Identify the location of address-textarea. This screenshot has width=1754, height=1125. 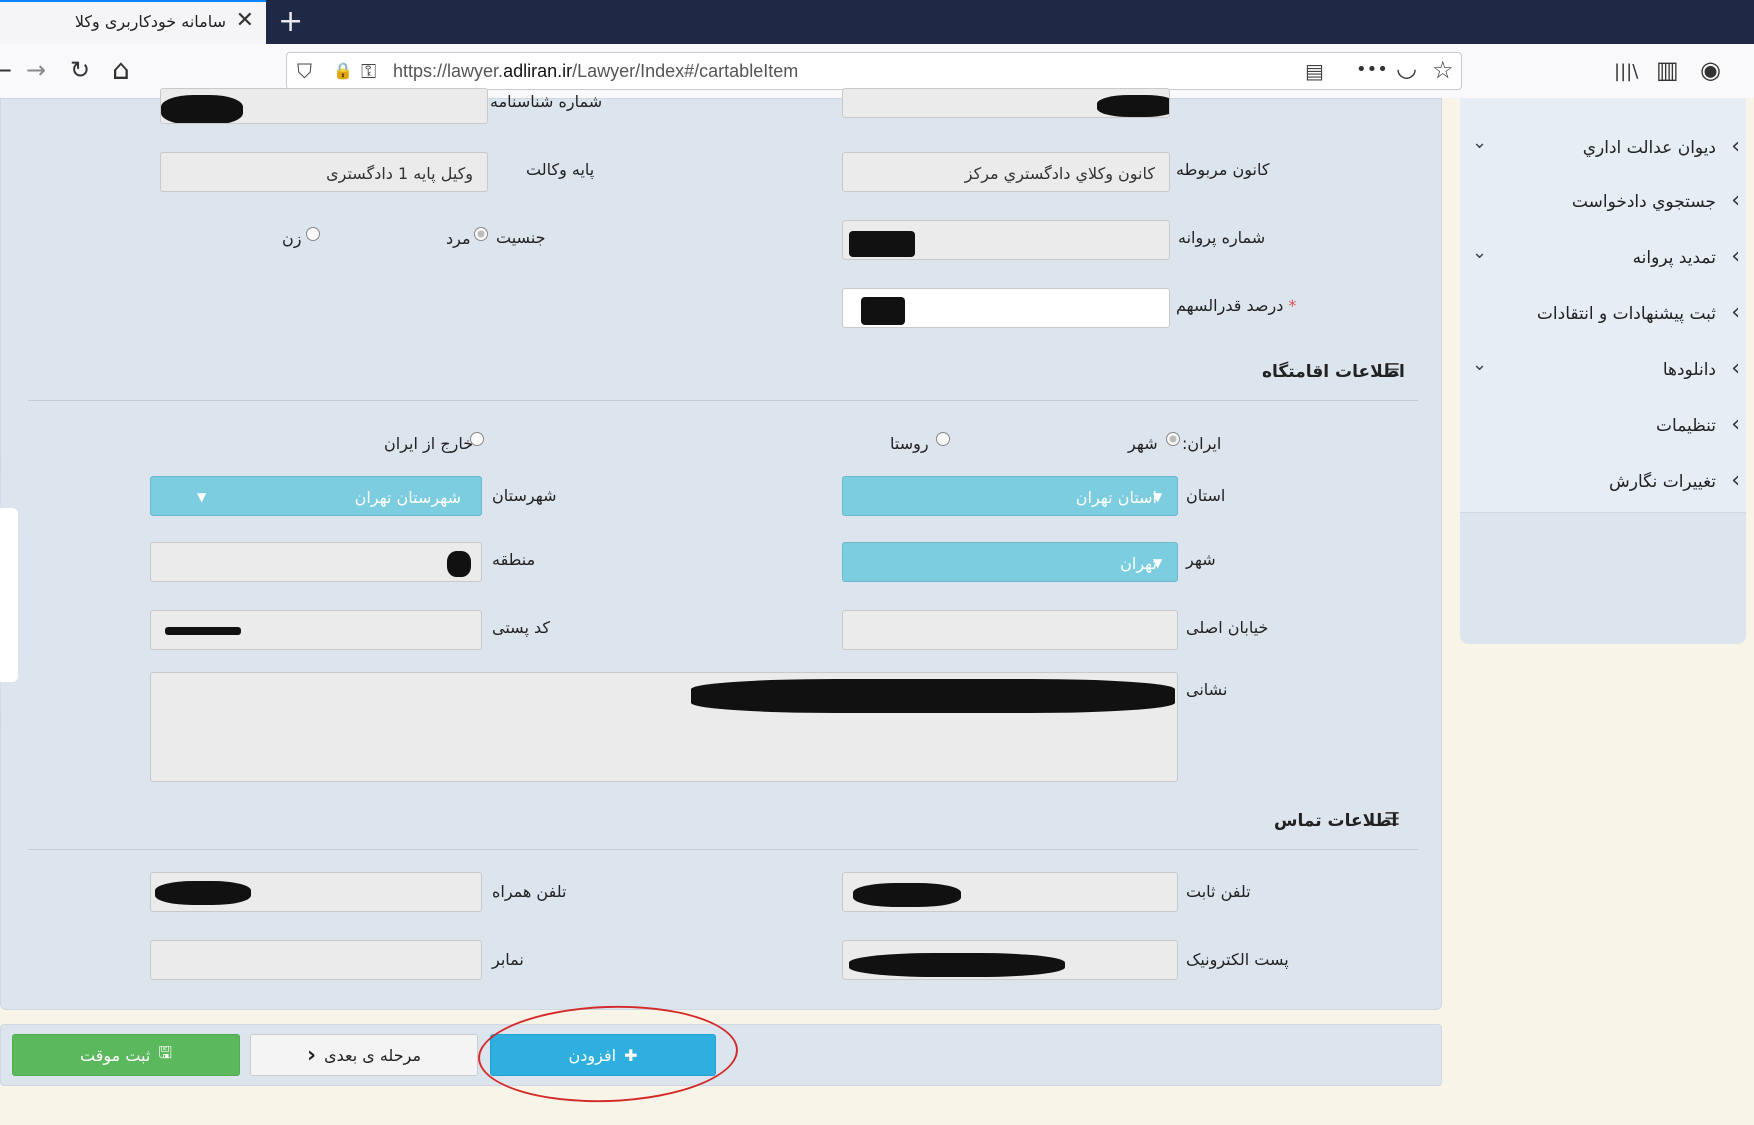
(664, 727).